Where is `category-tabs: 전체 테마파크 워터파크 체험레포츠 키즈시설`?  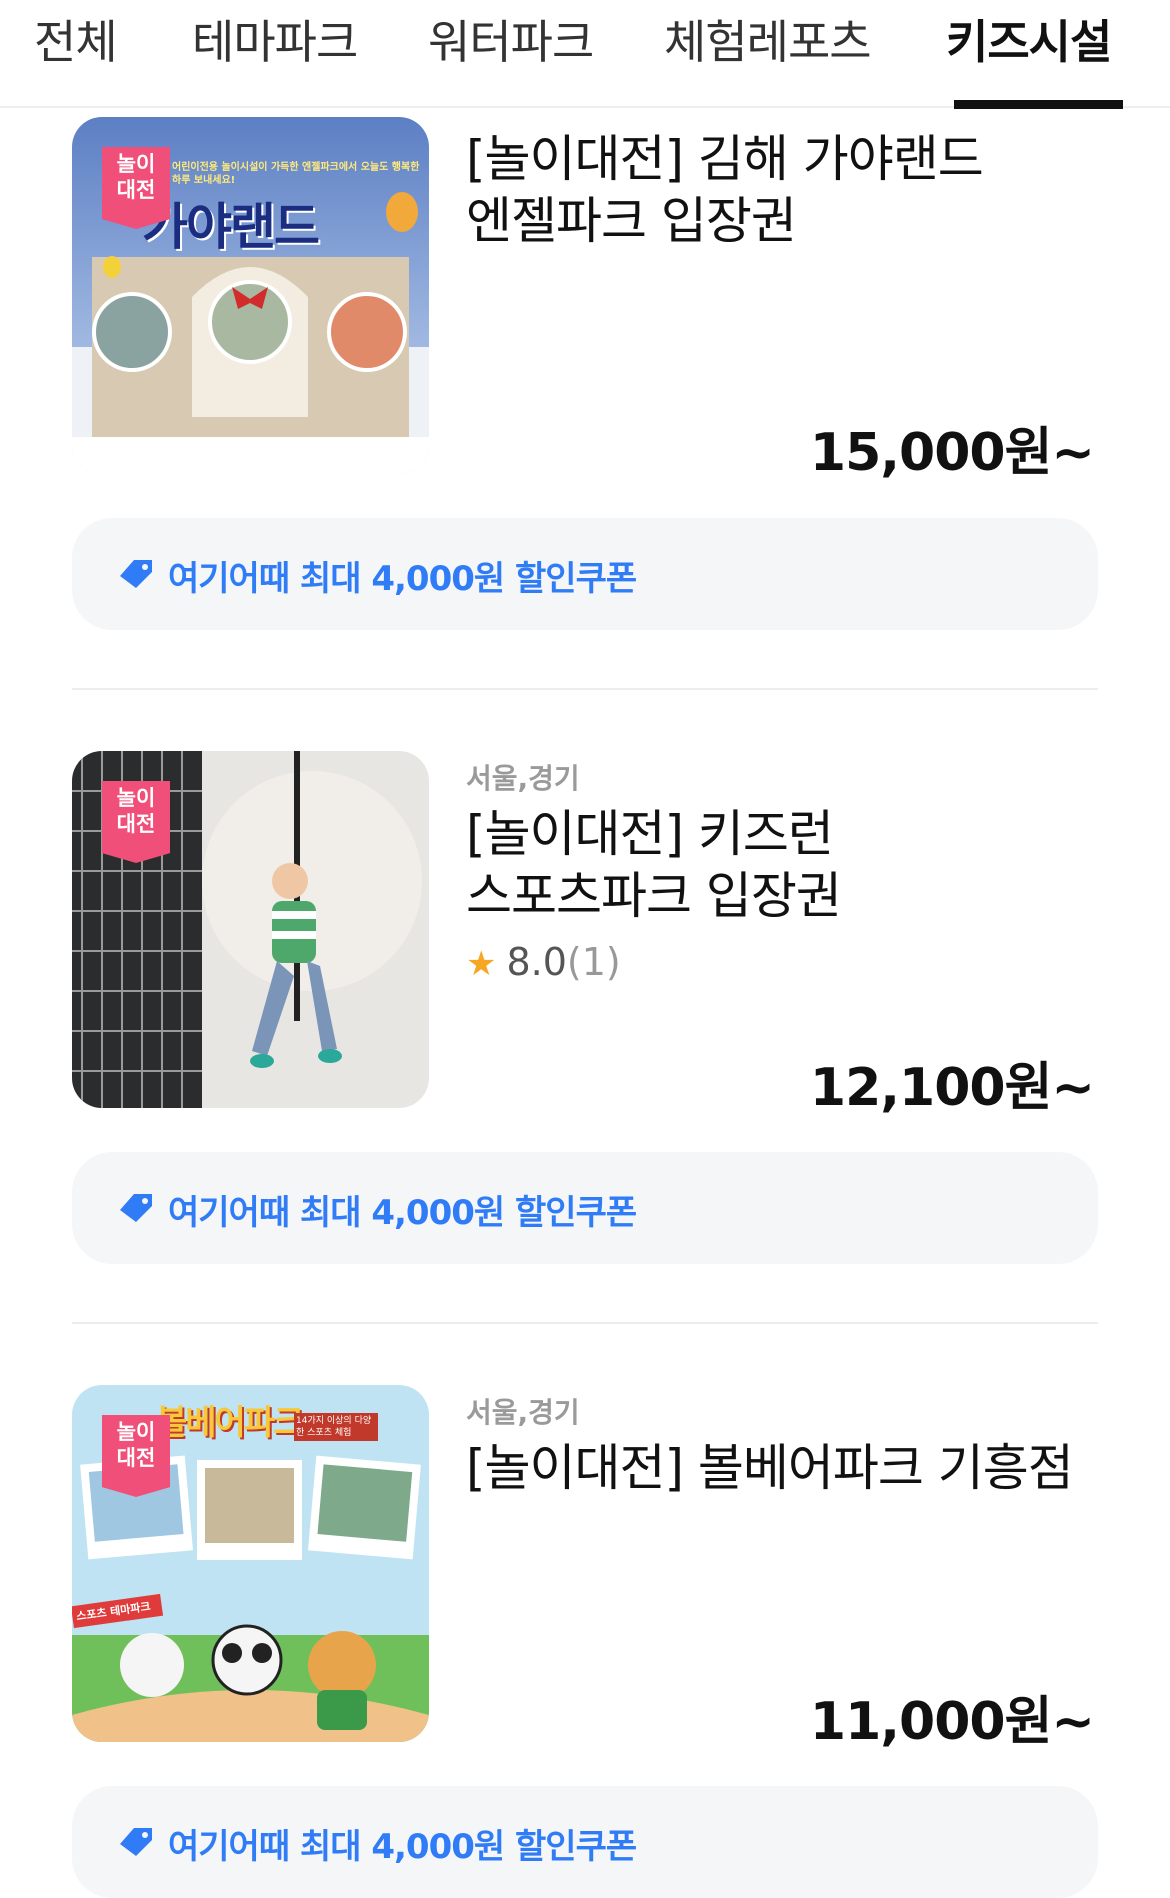
category-tabs: 전체 테마파크 워터파크 체험레포츠 키즈시설 is located at coordinates (585, 54).